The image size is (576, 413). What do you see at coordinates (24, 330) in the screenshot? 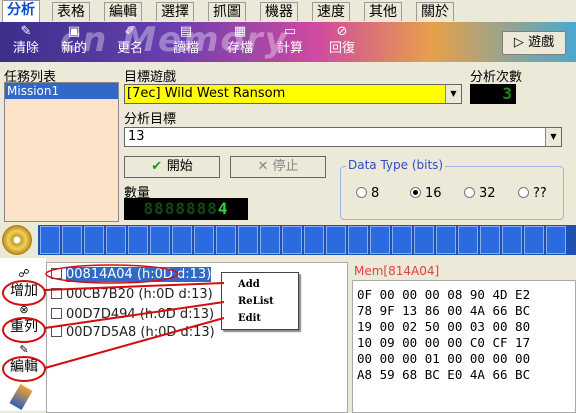
I see `annotation-circle-relist` at bounding box center [24, 330].